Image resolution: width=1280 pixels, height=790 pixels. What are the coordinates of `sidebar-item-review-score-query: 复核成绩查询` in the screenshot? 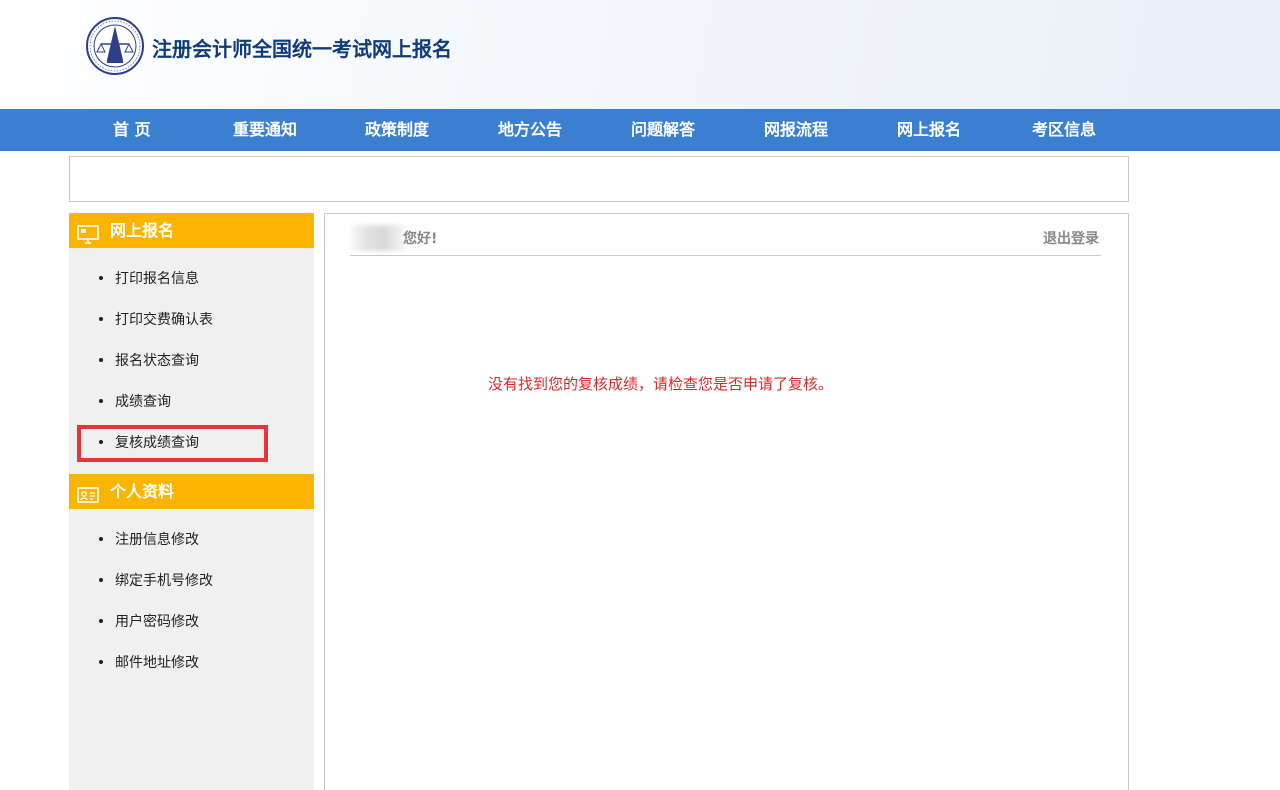 It's located at (149, 443).